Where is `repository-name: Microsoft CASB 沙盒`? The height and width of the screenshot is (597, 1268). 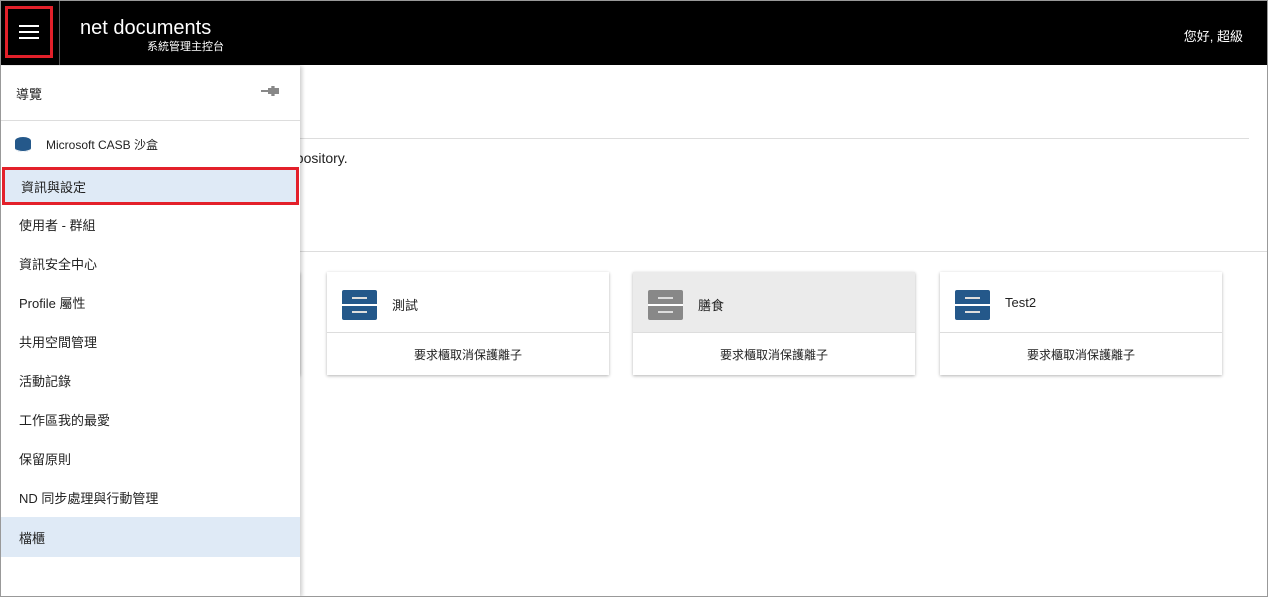 repository-name: Microsoft CASB 沙盒 is located at coordinates (102, 144).